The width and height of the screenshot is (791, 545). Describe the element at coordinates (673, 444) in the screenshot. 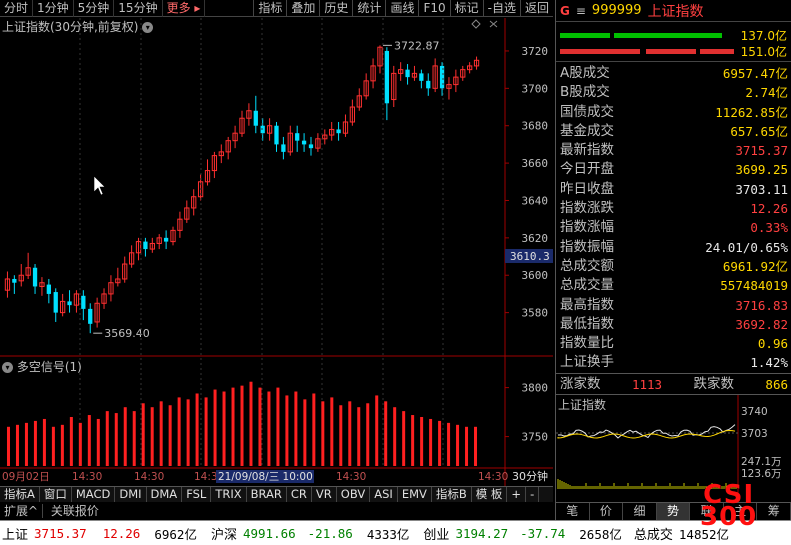

I see `mini-chart: 上证指数 3740 3703 247.1万 123.6万` at that location.